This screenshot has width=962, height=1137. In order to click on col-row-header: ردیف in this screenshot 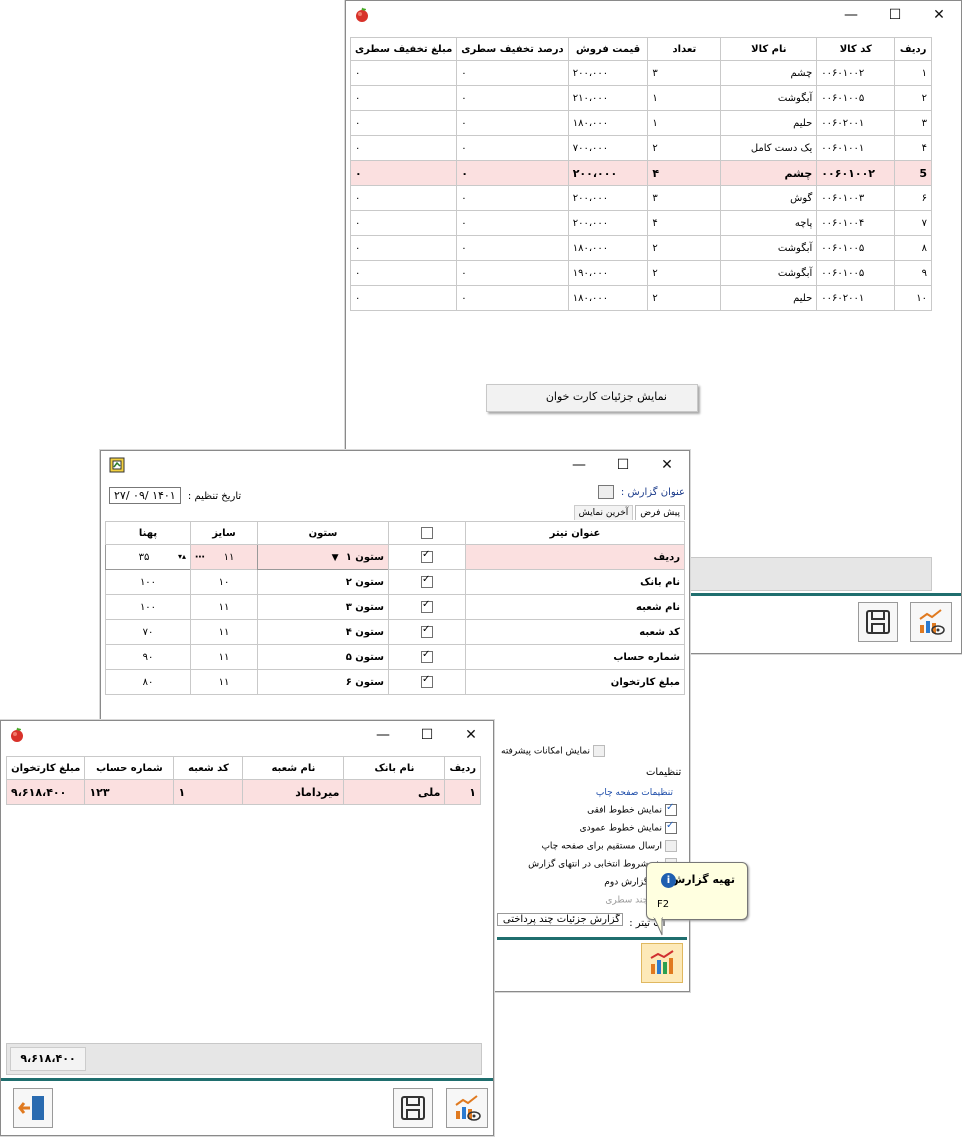, I will do `click(462, 768)`.